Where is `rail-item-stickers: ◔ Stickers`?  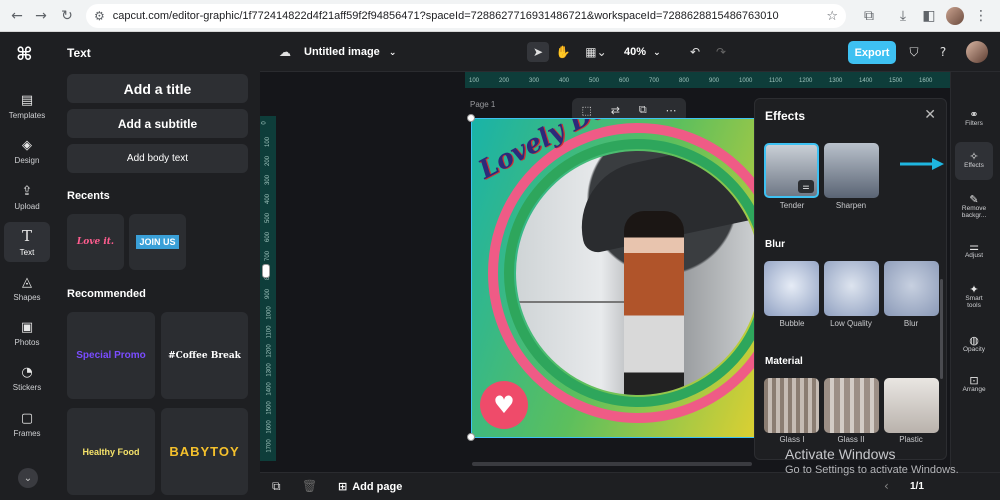
rail-item-stickers: ◔ Stickers is located at coordinates (27, 378).